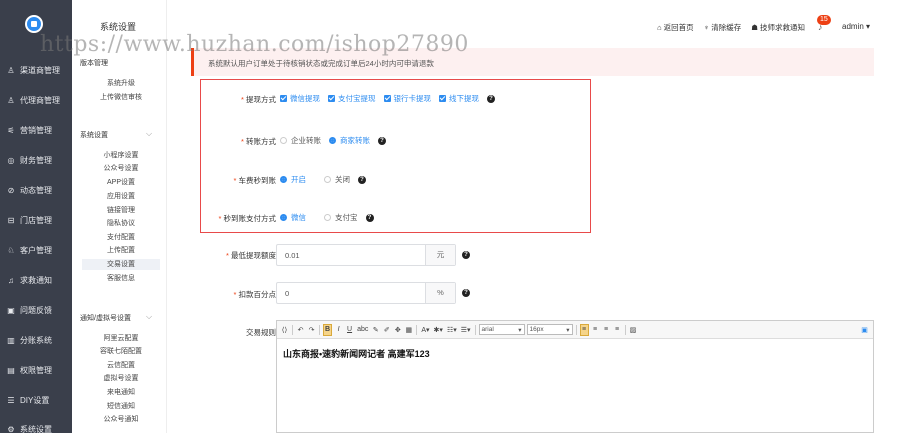 The image size is (900, 433). I want to click on user-menu: admin ▾, so click(856, 26).